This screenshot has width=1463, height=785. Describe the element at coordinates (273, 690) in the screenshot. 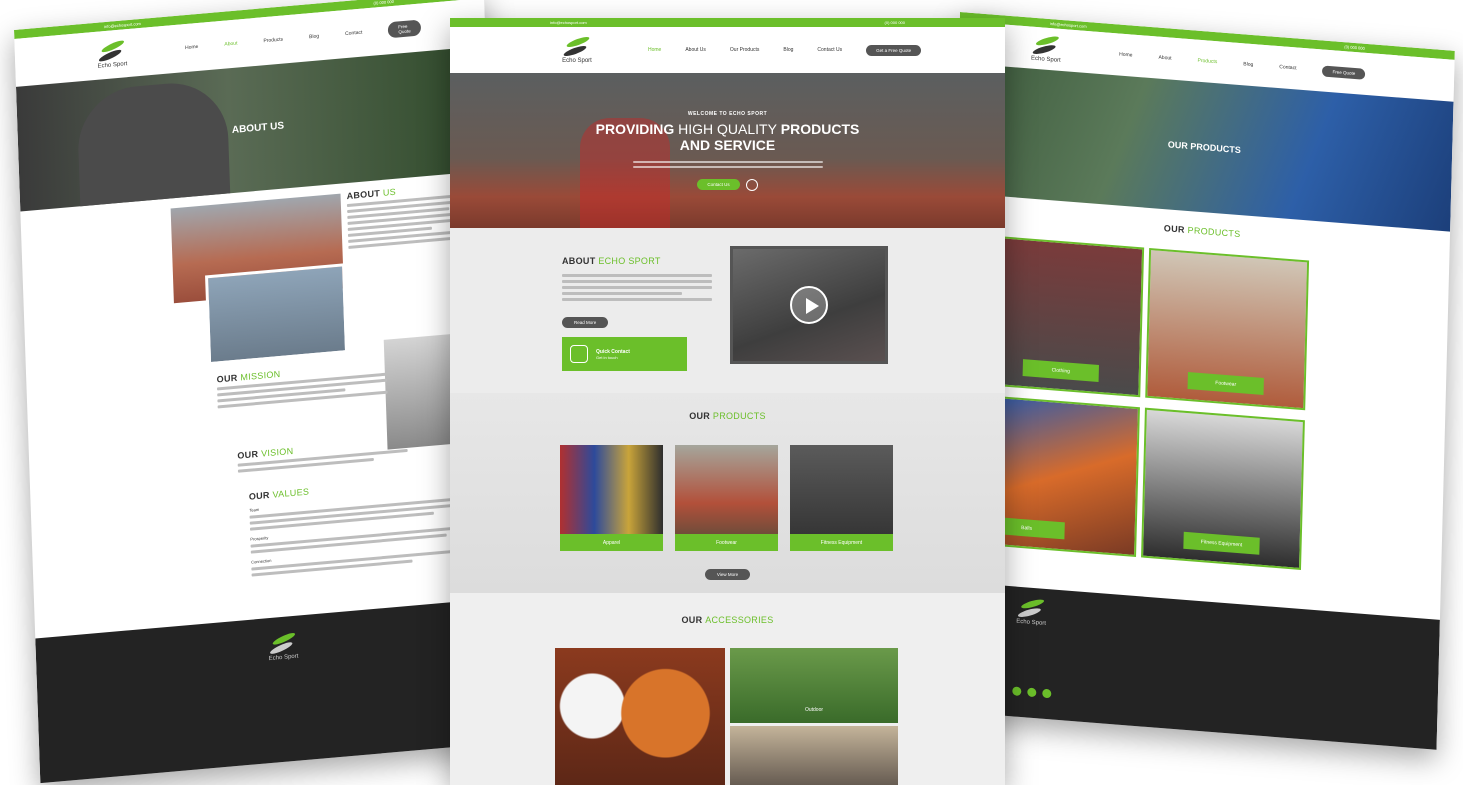

I see `footer: Echo Sport` at that location.